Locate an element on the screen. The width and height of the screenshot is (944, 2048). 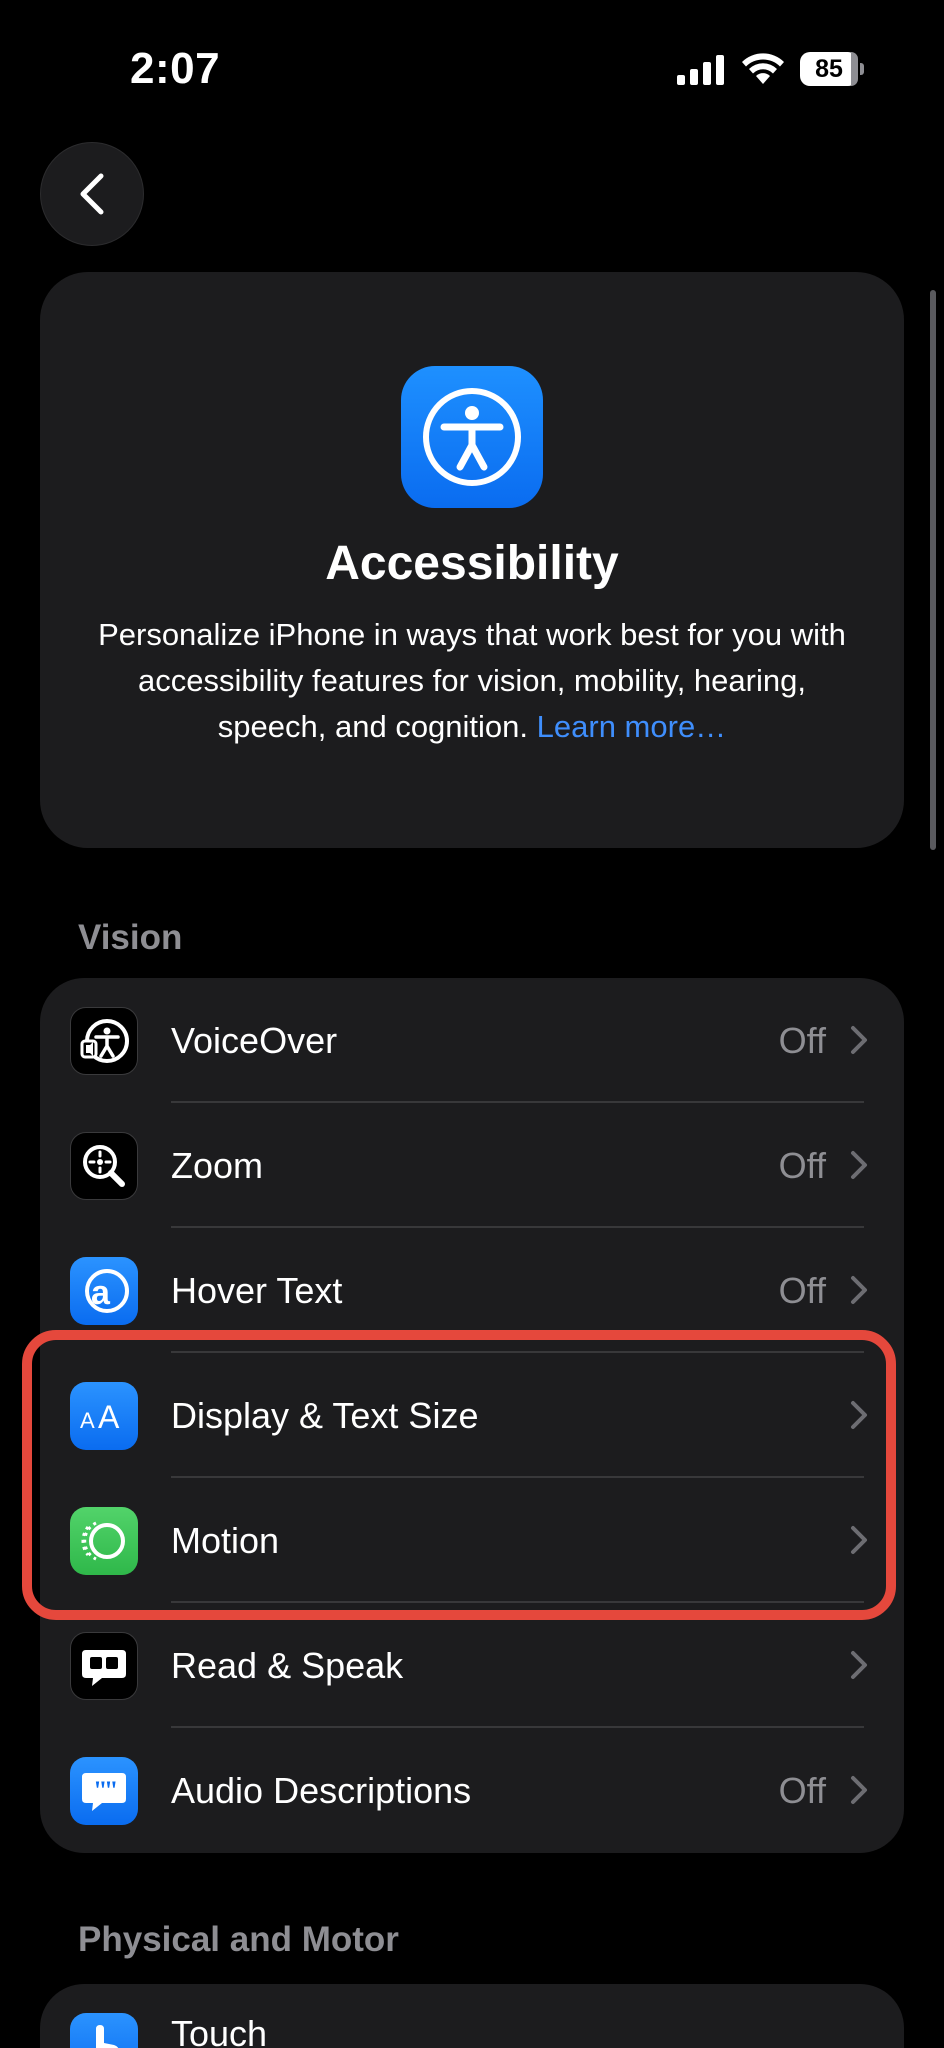
list-item-touch: Touch is located at coordinates (472, 2016).